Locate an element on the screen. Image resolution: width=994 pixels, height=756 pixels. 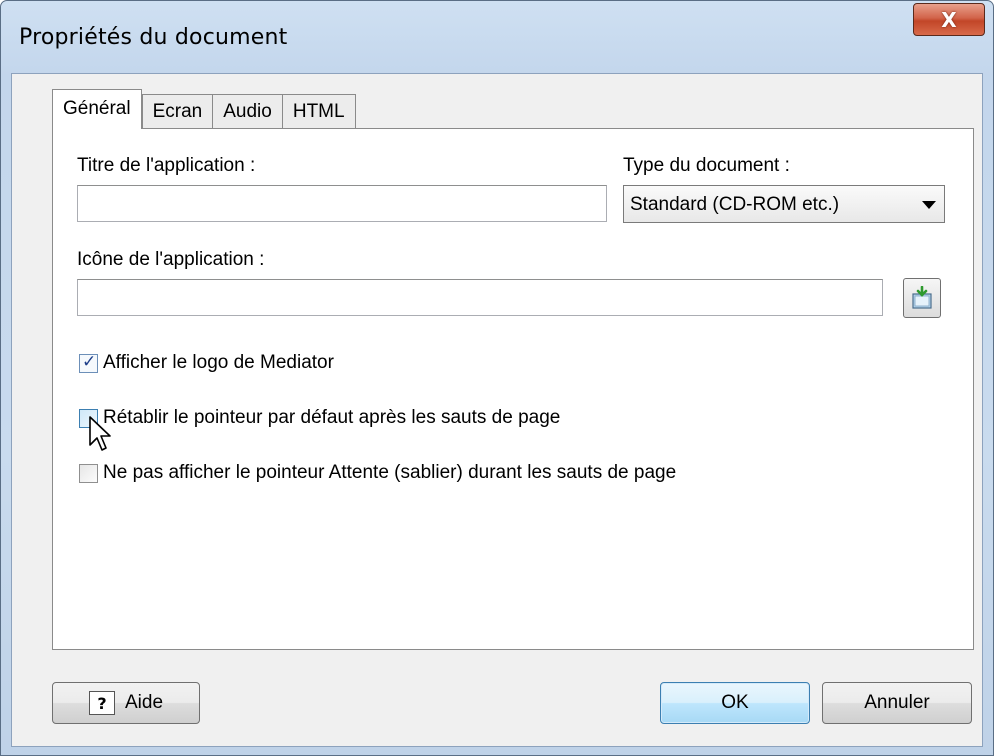
ok-button: OK is located at coordinates (735, 703).